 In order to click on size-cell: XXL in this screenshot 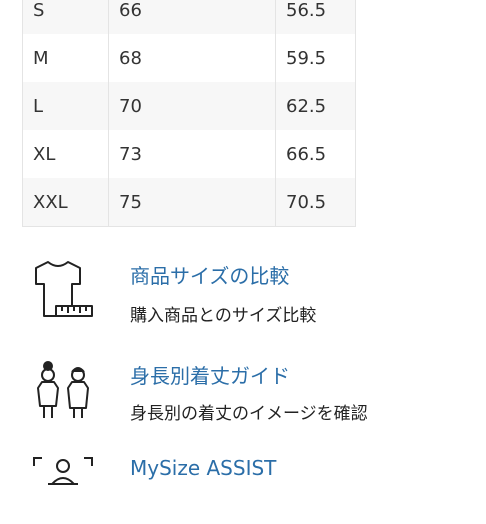, I will do `click(65, 202)`.